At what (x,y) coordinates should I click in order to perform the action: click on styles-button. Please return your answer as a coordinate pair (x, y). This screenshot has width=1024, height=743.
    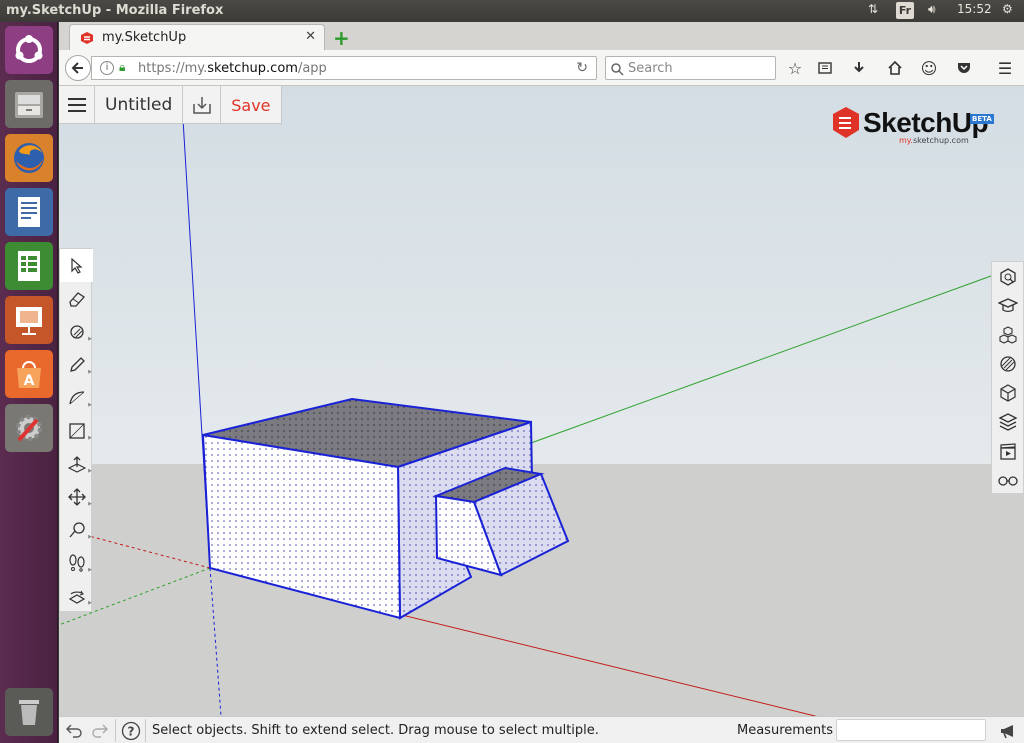
    Looking at the image, I should click on (1008, 479).